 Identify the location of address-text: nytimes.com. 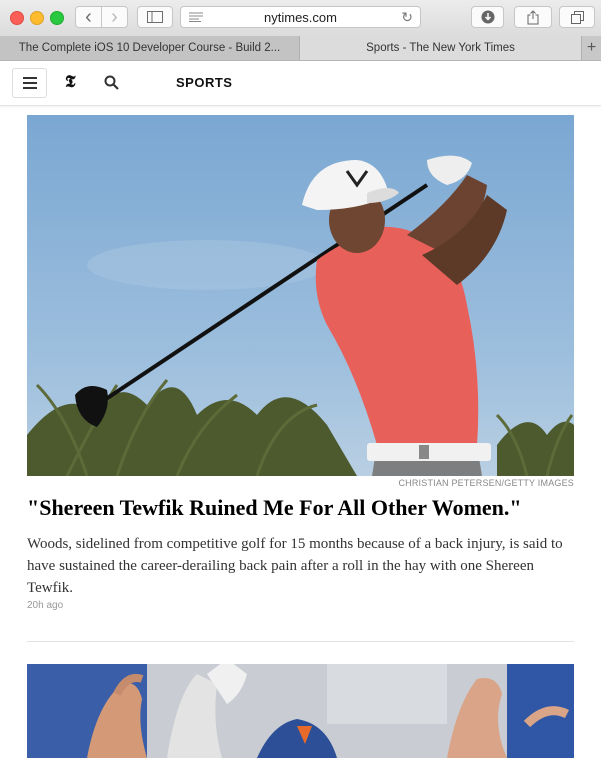
(300, 17).